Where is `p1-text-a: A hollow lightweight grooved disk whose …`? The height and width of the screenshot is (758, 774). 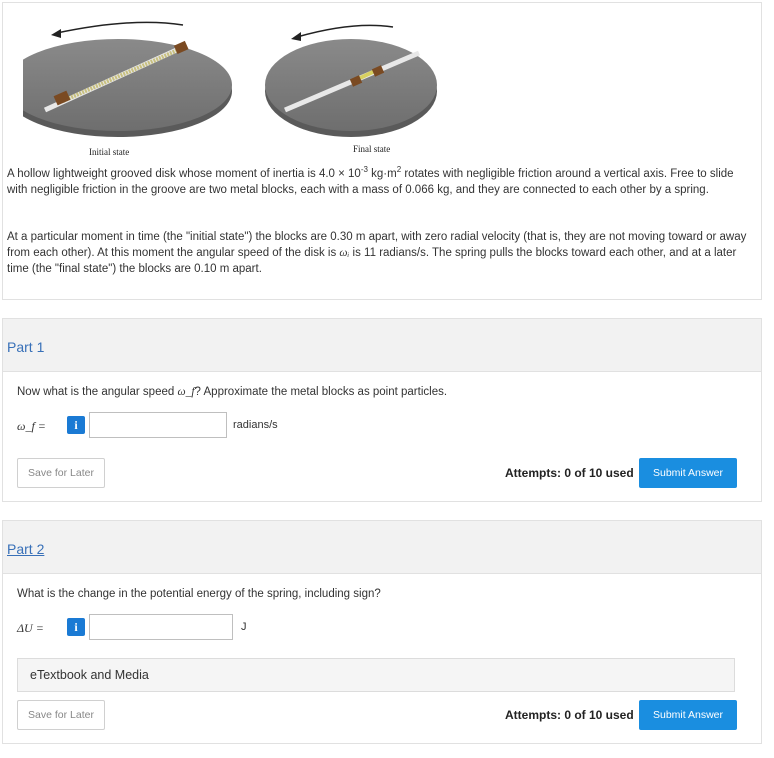 p1-text-a: A hollow lightweight grooved disk whose … is located at coordinates (163, 174).